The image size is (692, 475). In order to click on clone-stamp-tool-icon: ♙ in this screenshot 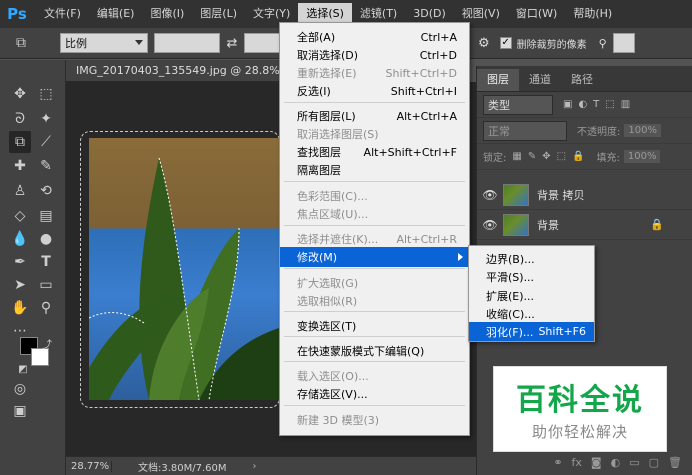, I will do `click(20, 191)`.